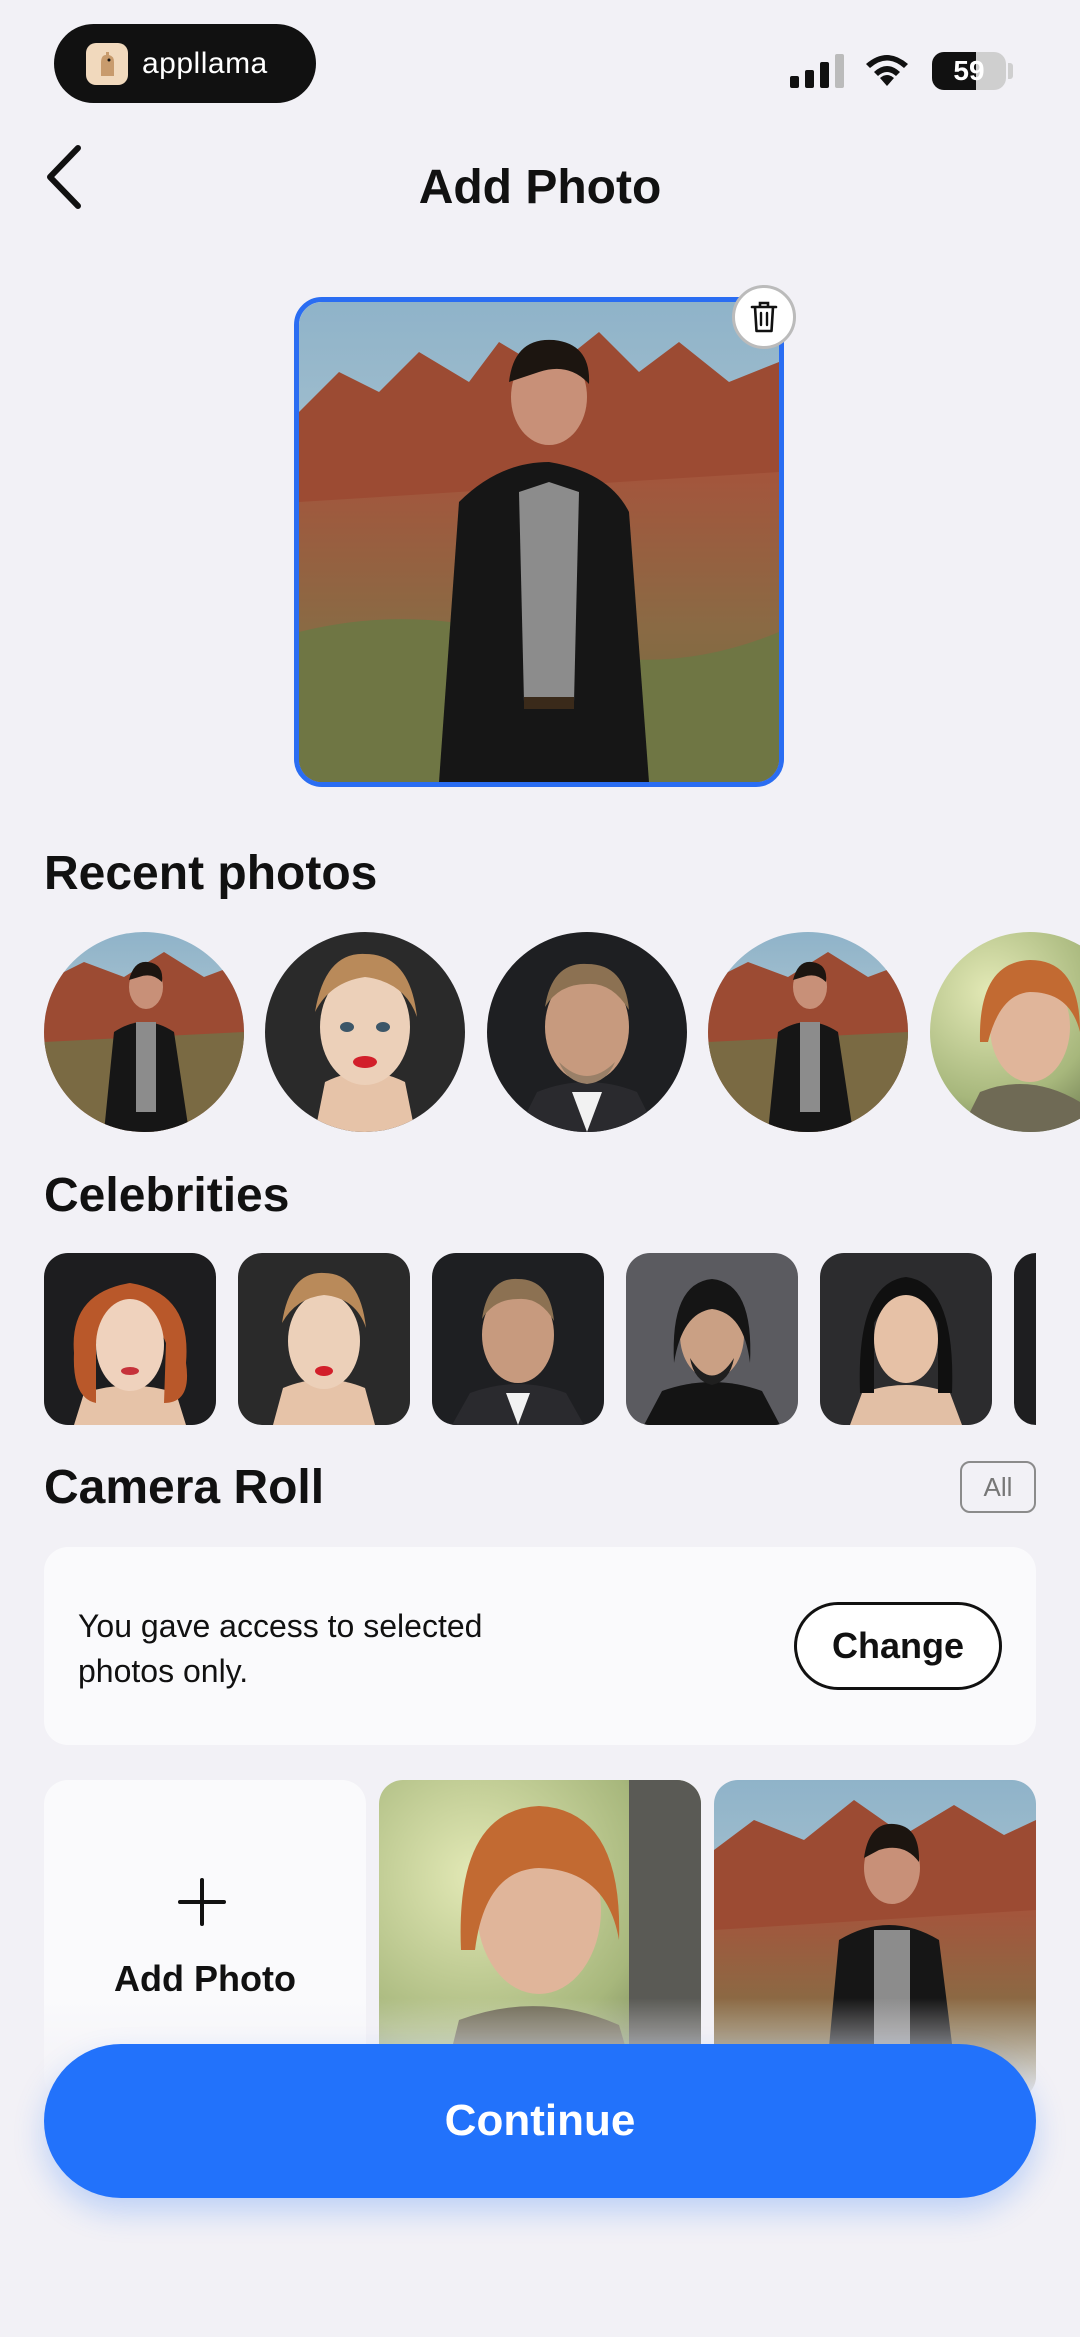 Image resolution: width=1080 pixels, height=2337 pixels. Describe the element at coordinates (184, 1487) in the screenshot. I see `camera-roll-title: Camera Roll` at that location.